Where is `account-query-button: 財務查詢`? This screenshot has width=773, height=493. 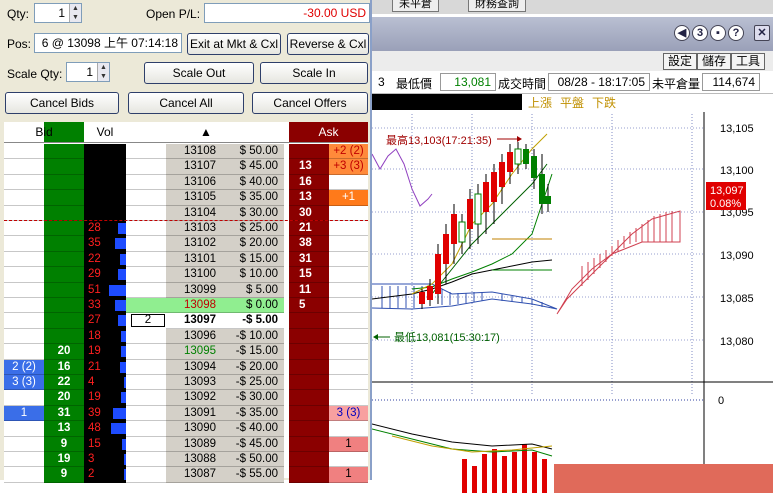
account-query-button: 財務查詢 is located at coordinates (497, 6).